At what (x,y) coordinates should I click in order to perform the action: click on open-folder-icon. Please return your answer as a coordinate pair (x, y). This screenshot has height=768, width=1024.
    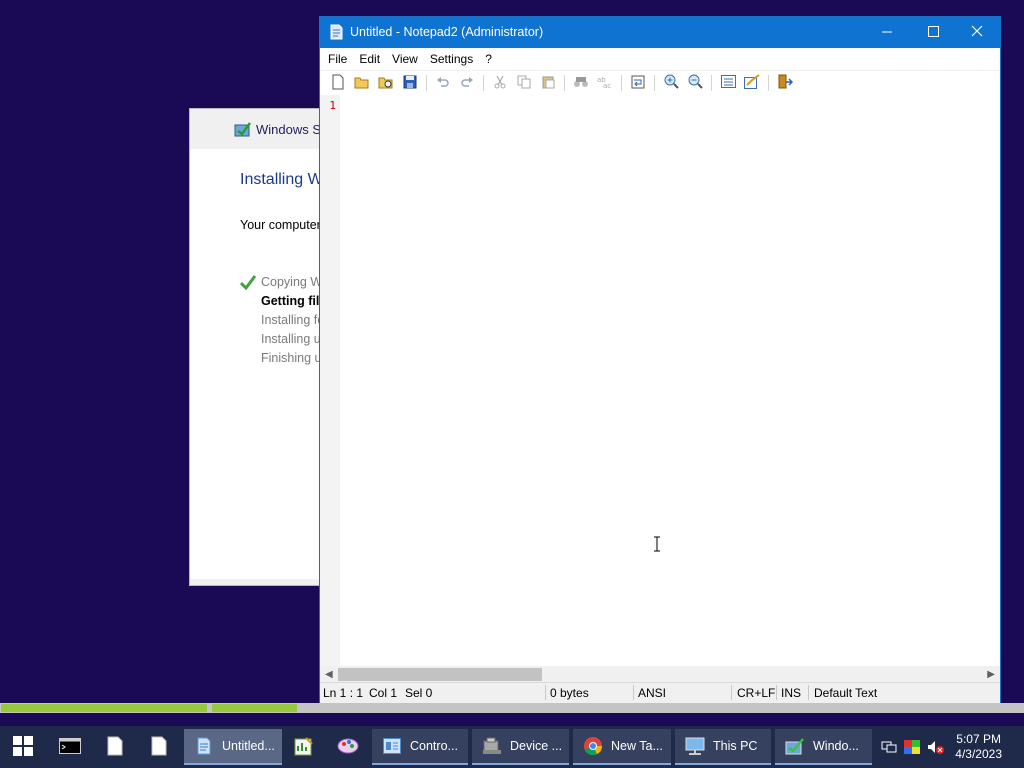
    Looking at the image, I should click on (362, 83).